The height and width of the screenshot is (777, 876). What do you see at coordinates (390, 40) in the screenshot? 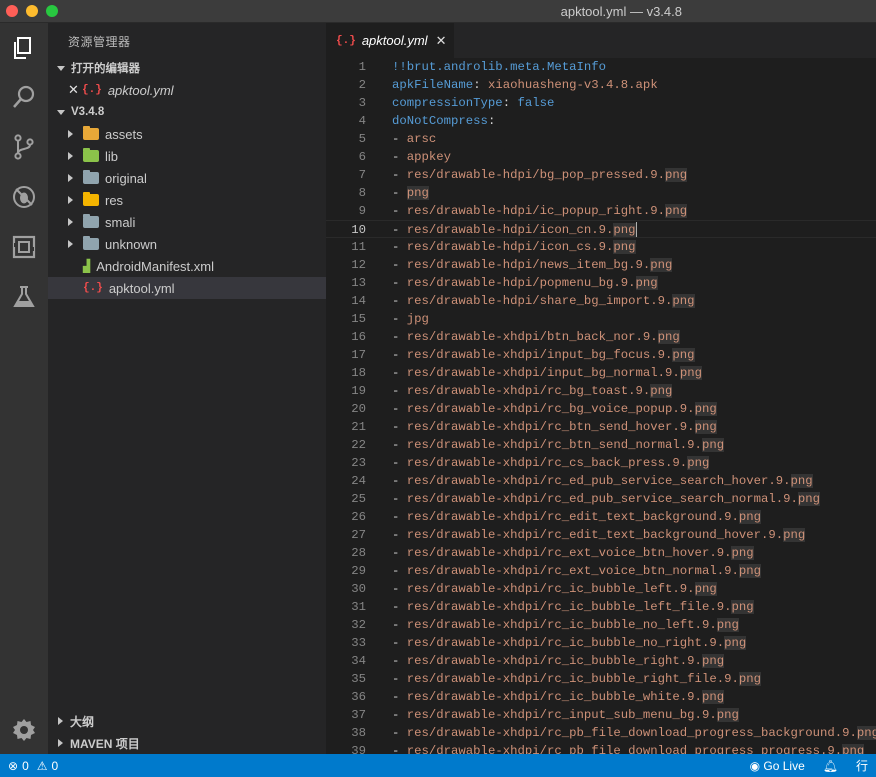
I see `tab-apktool-yml: {.} apktool.yml ✕` at bounding box center [390, 40].